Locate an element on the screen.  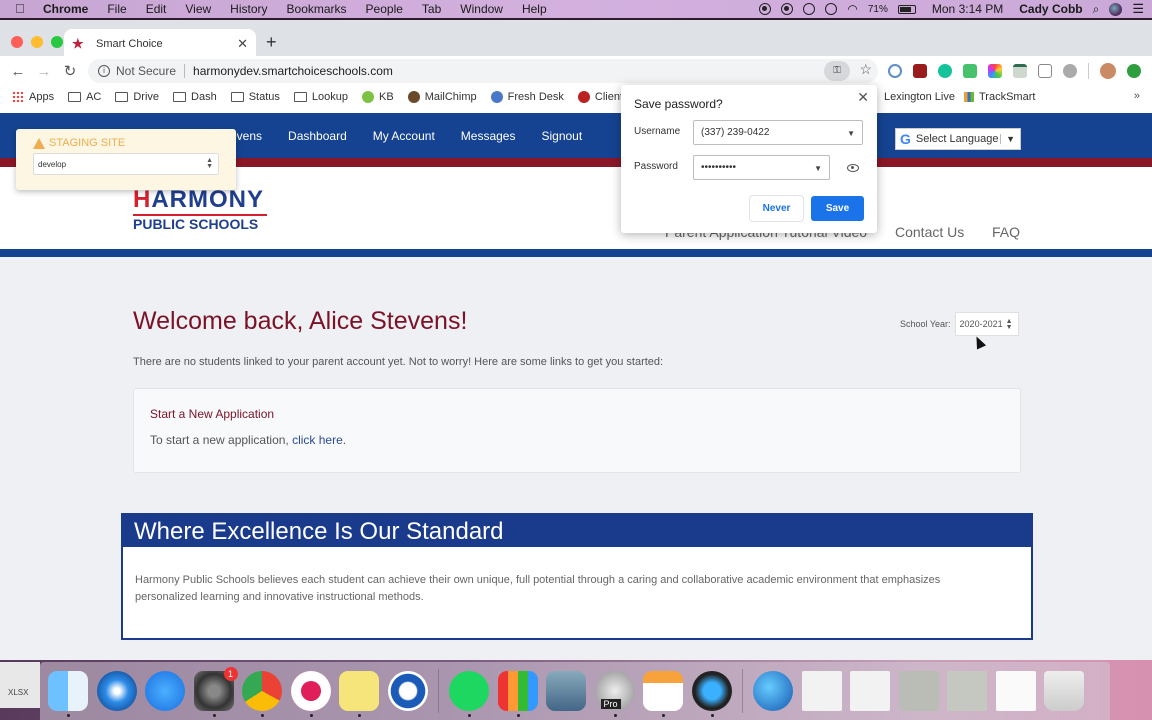
siri-icon is located at coordinates (1116, 9).